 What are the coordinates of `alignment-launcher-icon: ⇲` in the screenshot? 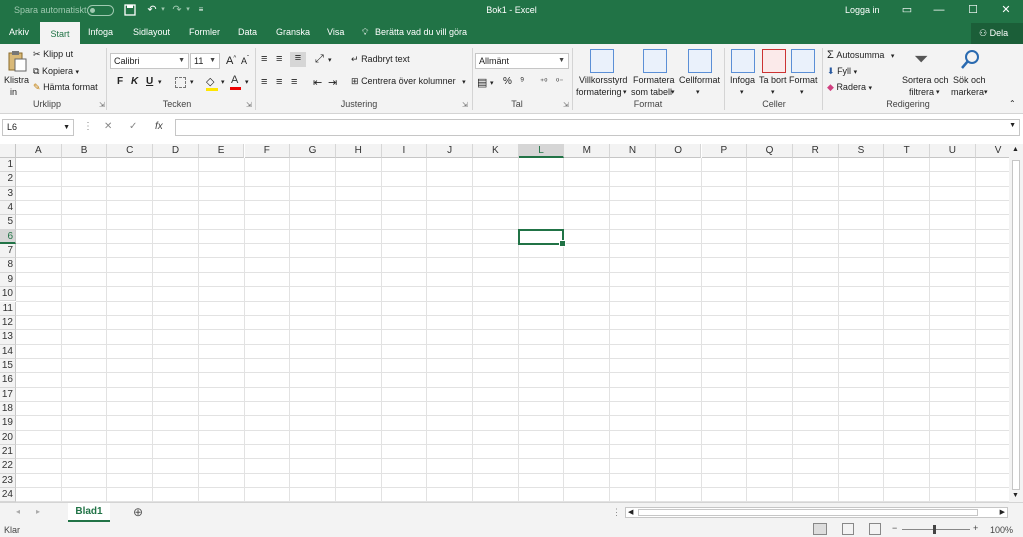 It's located at (465, 105).